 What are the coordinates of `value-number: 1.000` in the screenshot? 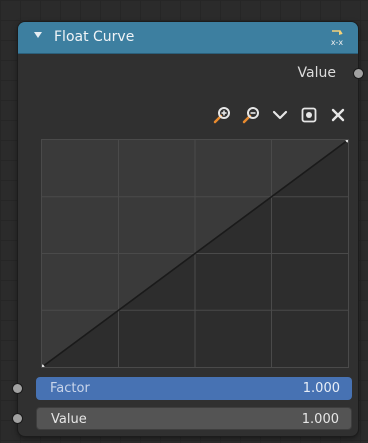 It's located at (320, 419).